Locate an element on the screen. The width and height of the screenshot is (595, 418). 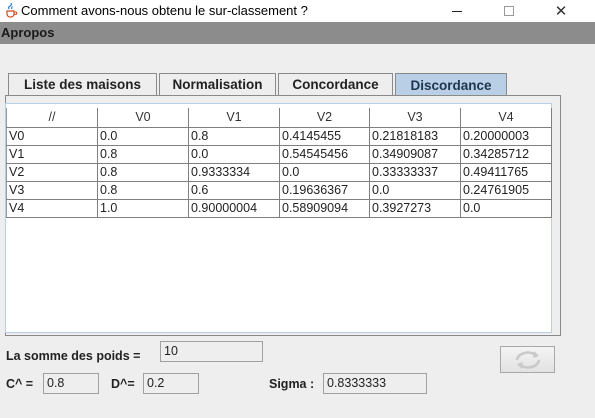
d-hat-label: D^= is located at coordinates (123, 384).